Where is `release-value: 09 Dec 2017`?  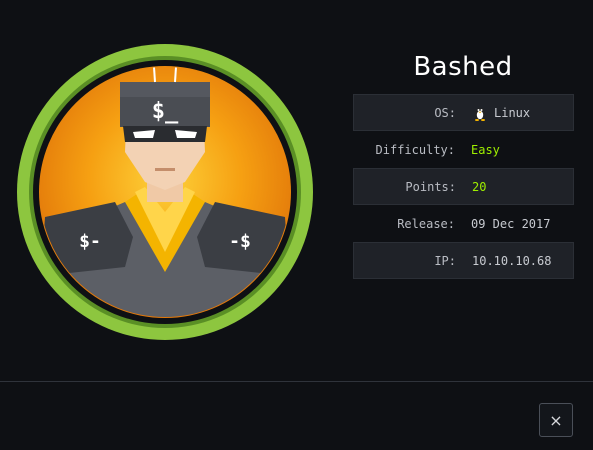 release-value: 09 Dec 2017 is located at coordinates (511, 223).